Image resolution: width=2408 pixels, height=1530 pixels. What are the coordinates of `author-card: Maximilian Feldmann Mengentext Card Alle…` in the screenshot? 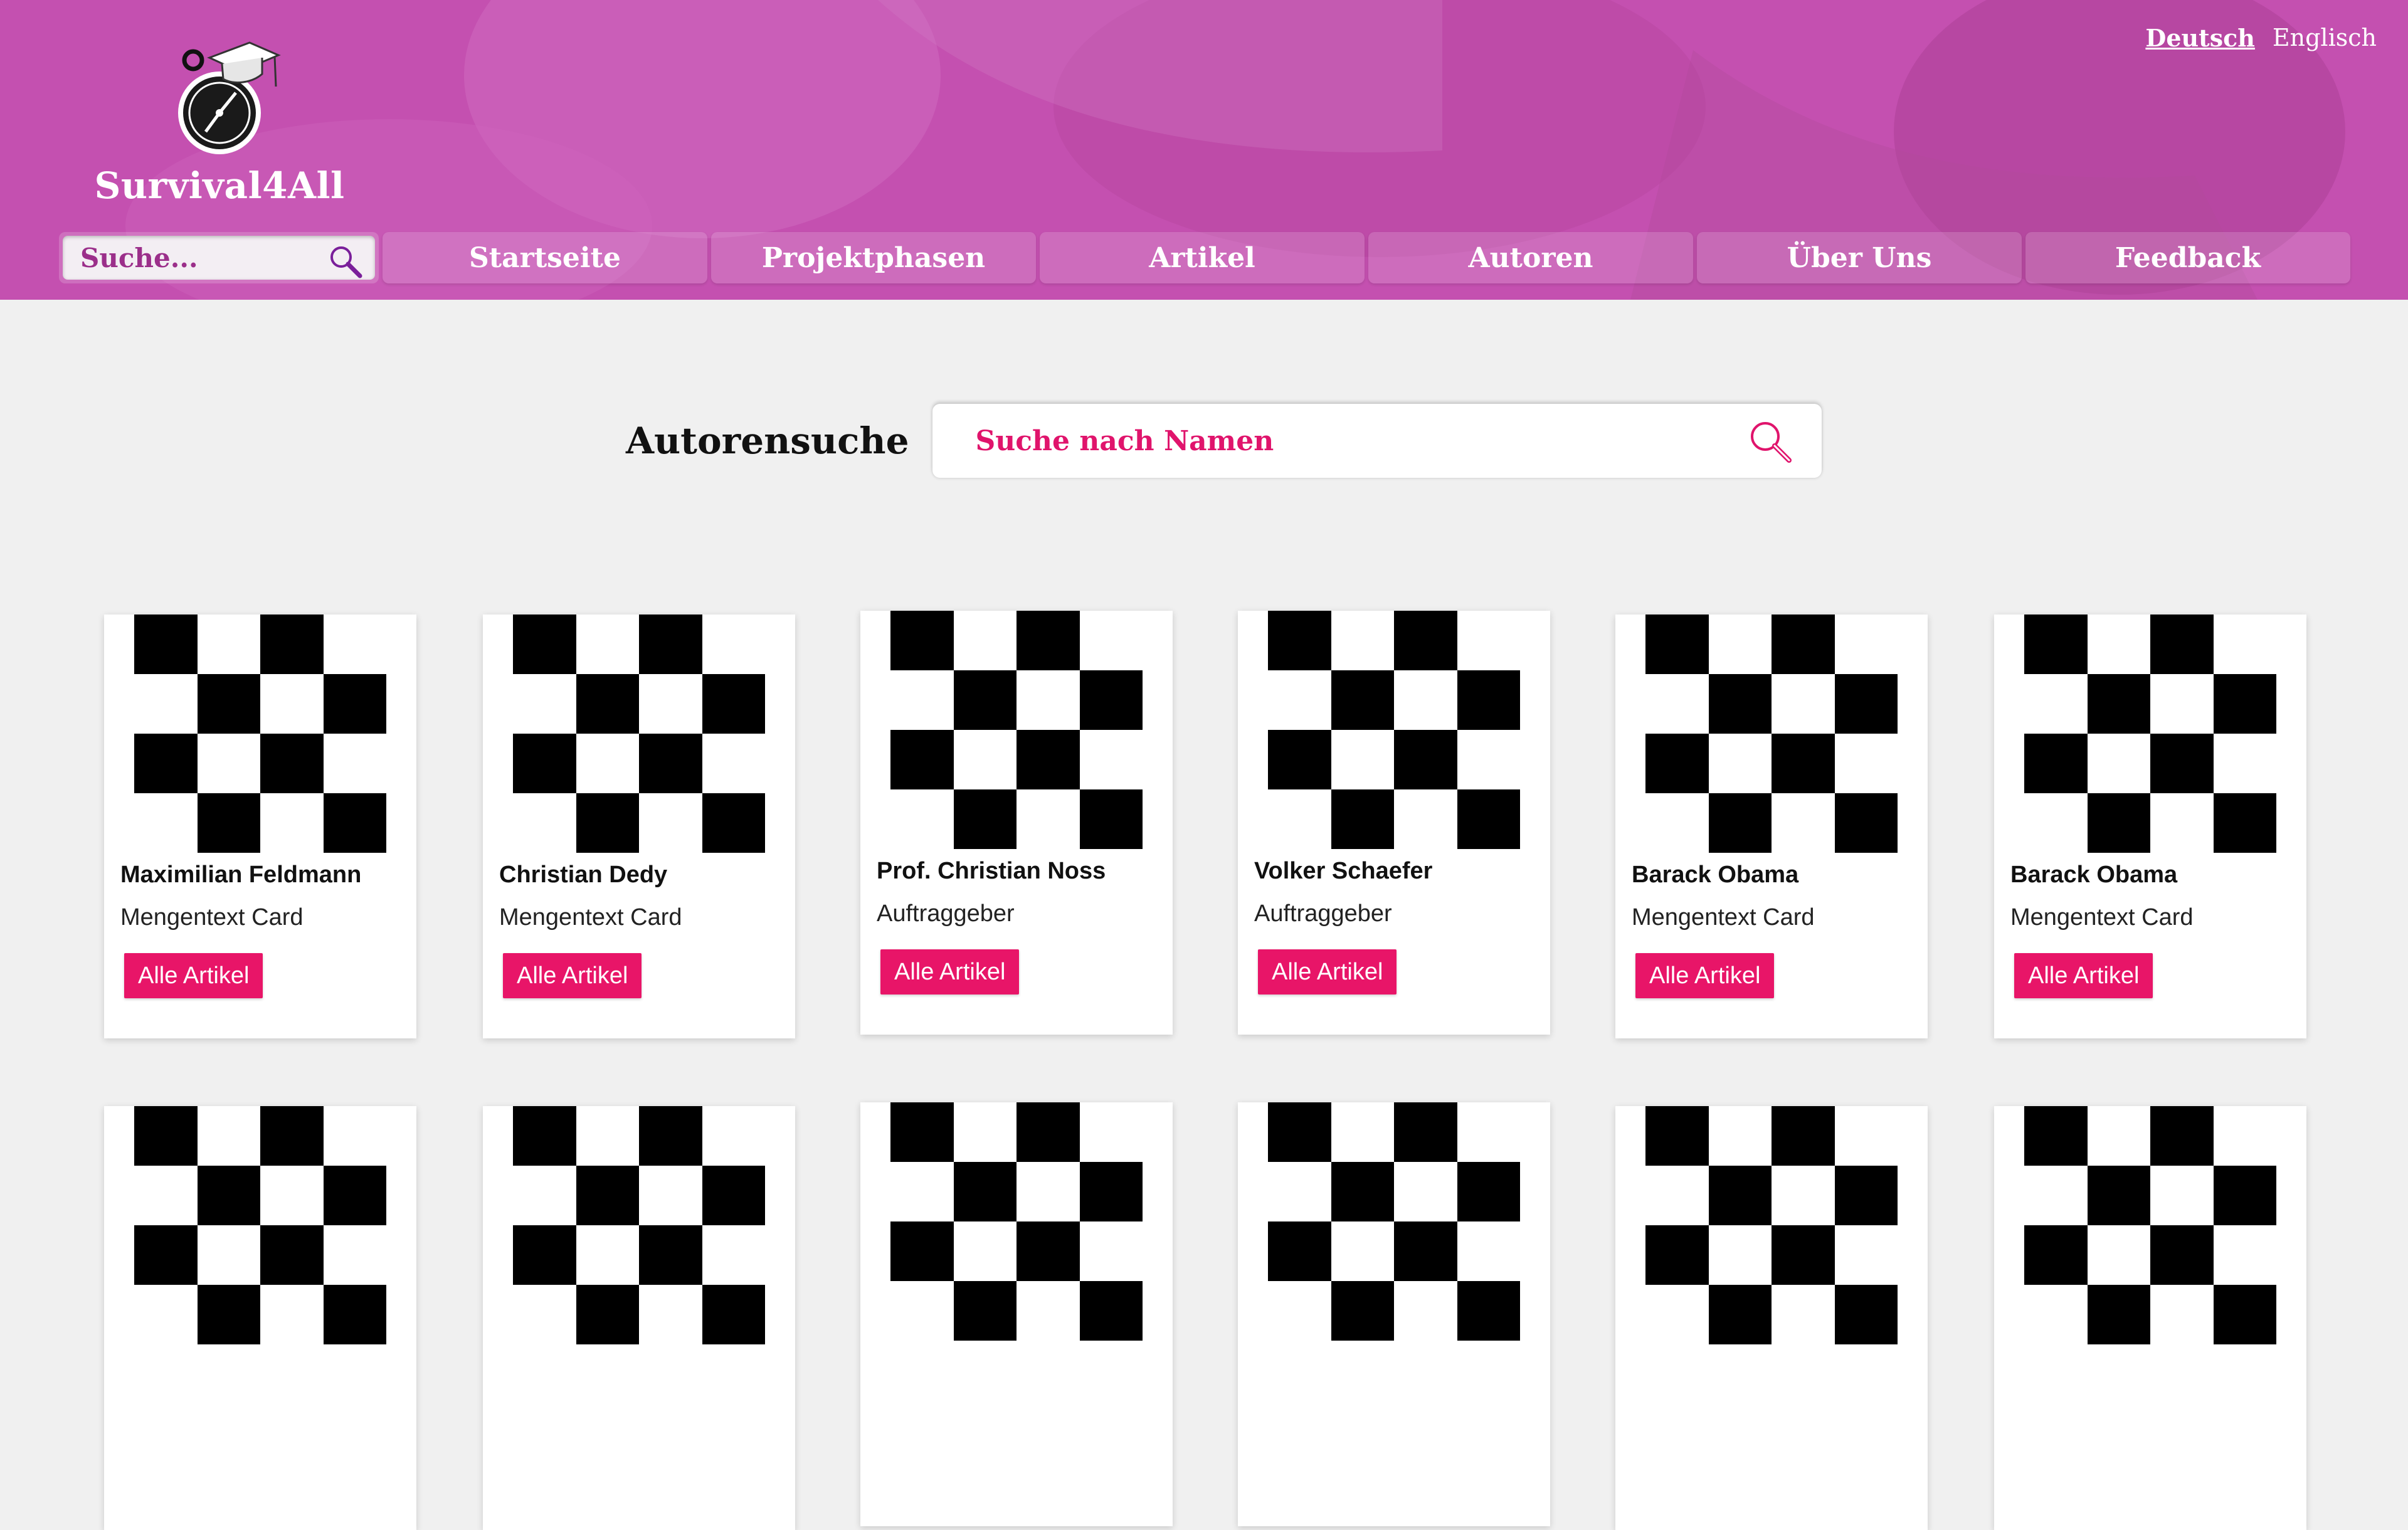 It's located at (260, 827).